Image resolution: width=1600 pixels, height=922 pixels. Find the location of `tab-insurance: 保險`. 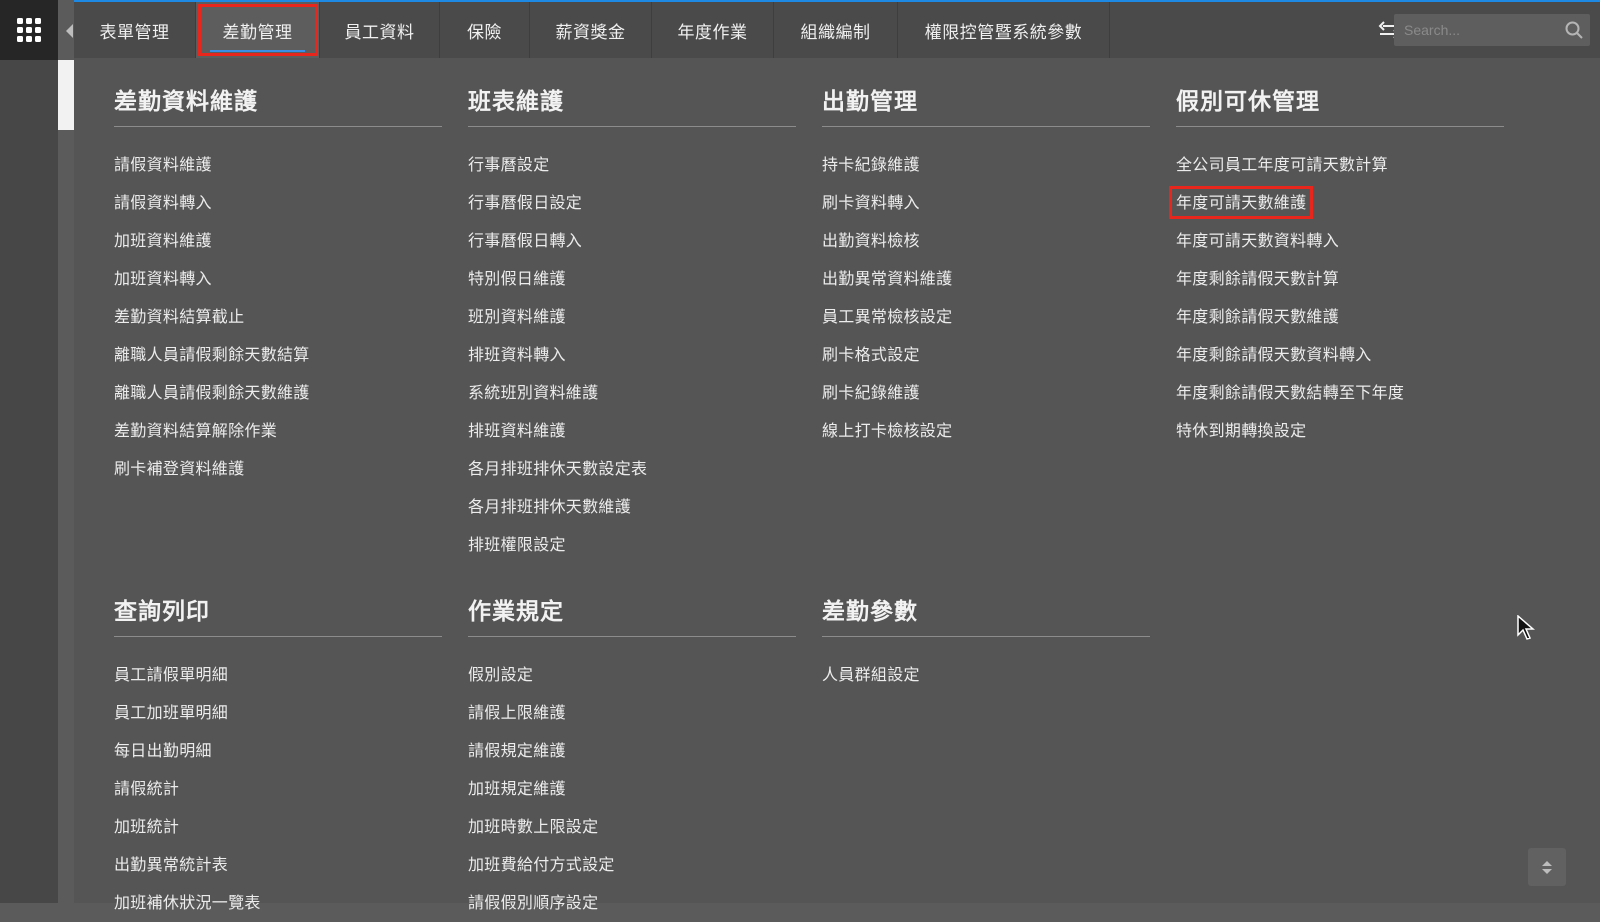

tab-insurance: 保險 is located at coordinates (485, 30).